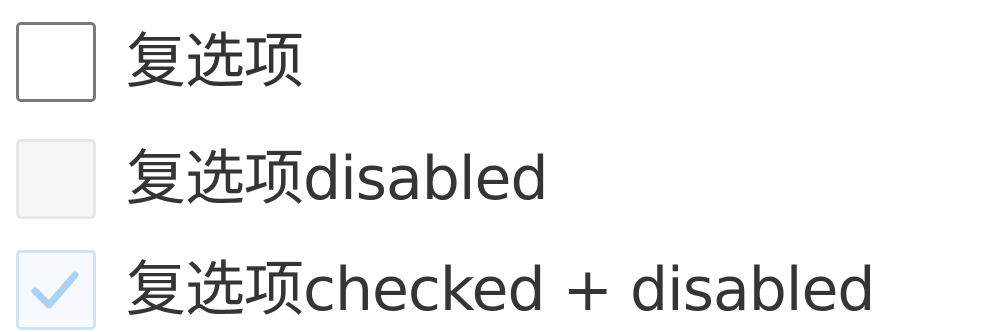 The height and width of the screenshot is (332, 982). I want to click on checkbox-disabled, so click(56, 179).